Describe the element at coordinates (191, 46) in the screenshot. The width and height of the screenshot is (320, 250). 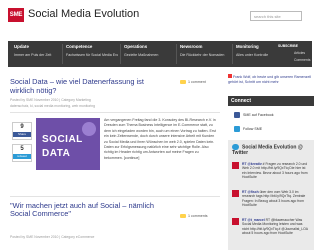
I see `nav-title: Newsroom` at that location.